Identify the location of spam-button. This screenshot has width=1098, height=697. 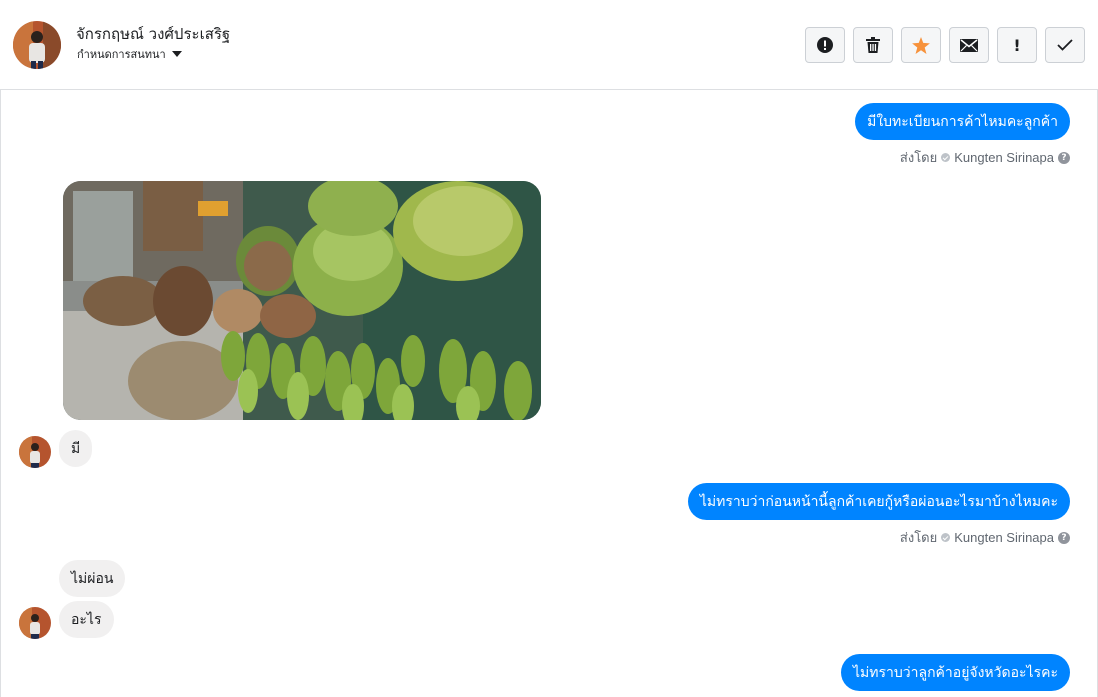
(825, 45).